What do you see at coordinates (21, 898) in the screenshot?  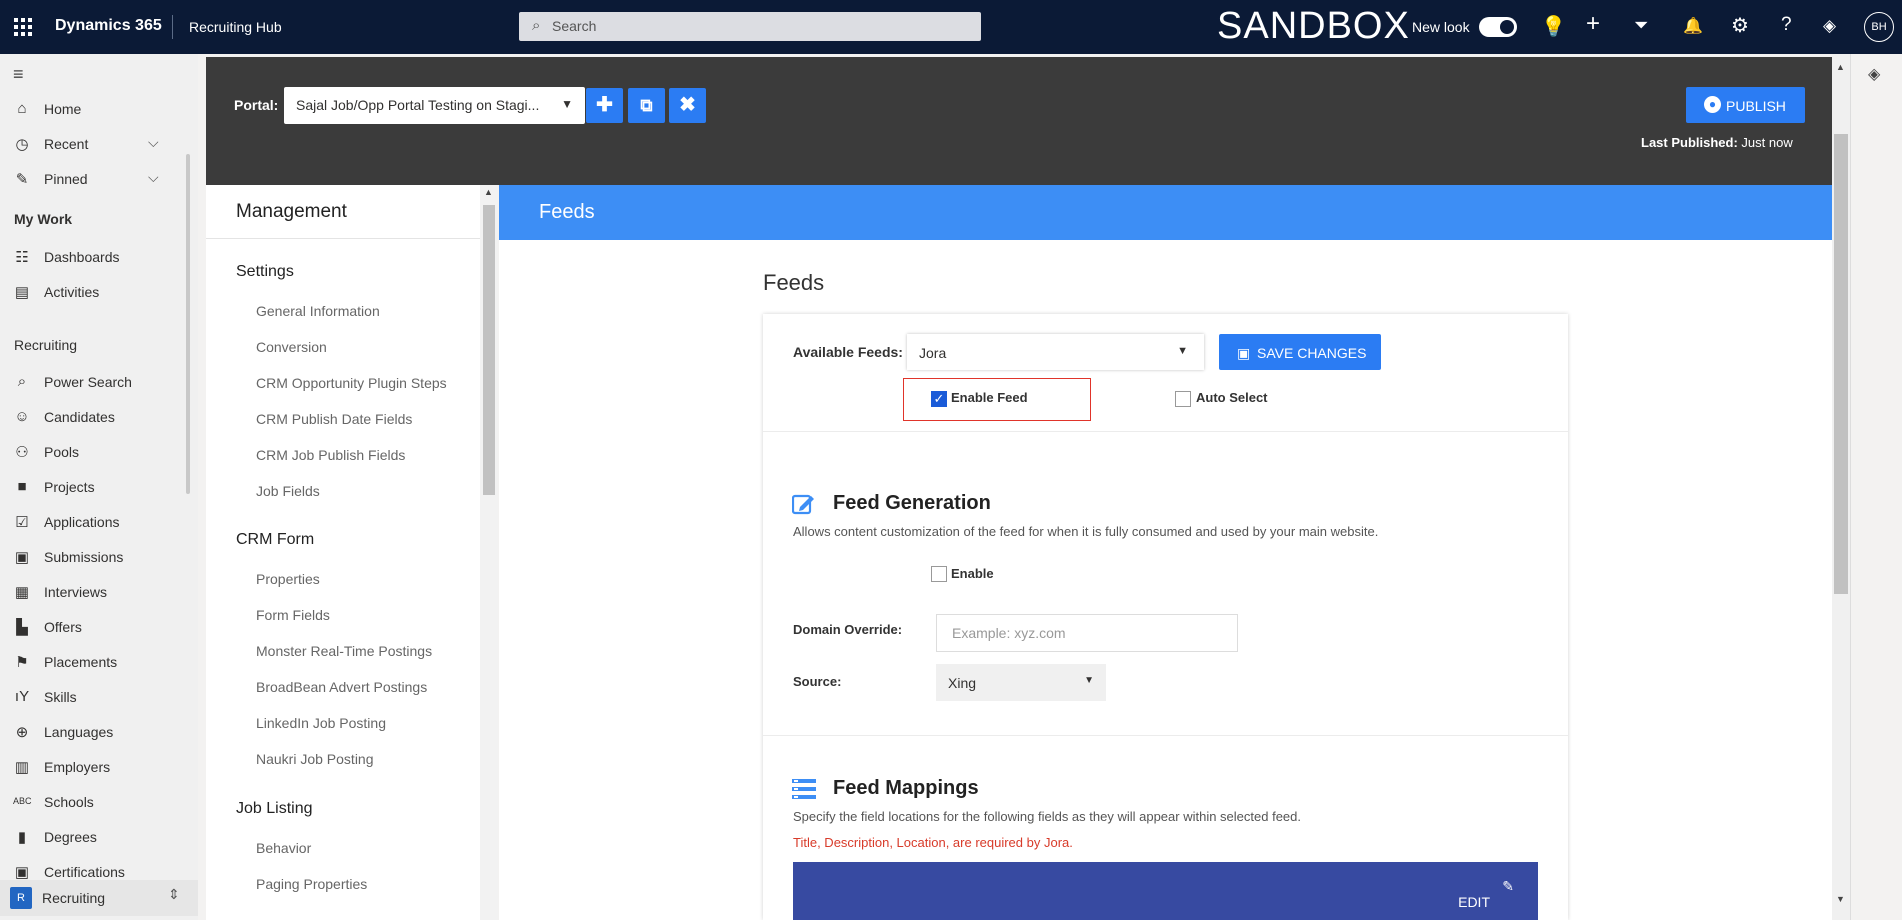 I see `area-badge: R` at bounding box center [21, 898].